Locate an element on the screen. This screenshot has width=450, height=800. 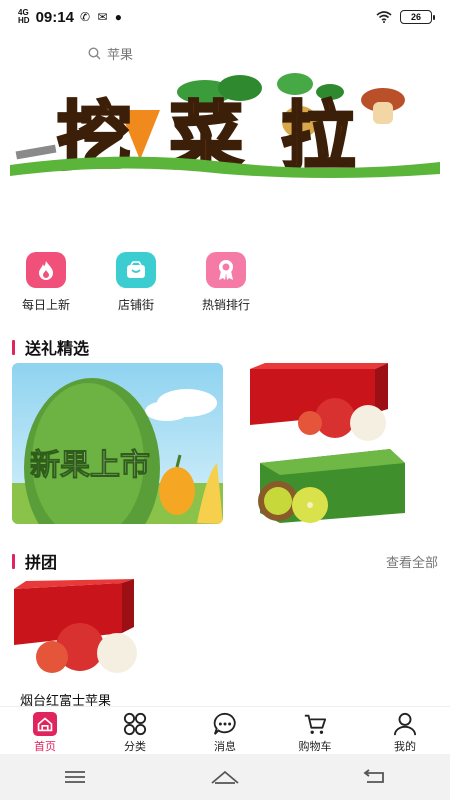
battery-icon: 26 is located at coordinates (417, 17).